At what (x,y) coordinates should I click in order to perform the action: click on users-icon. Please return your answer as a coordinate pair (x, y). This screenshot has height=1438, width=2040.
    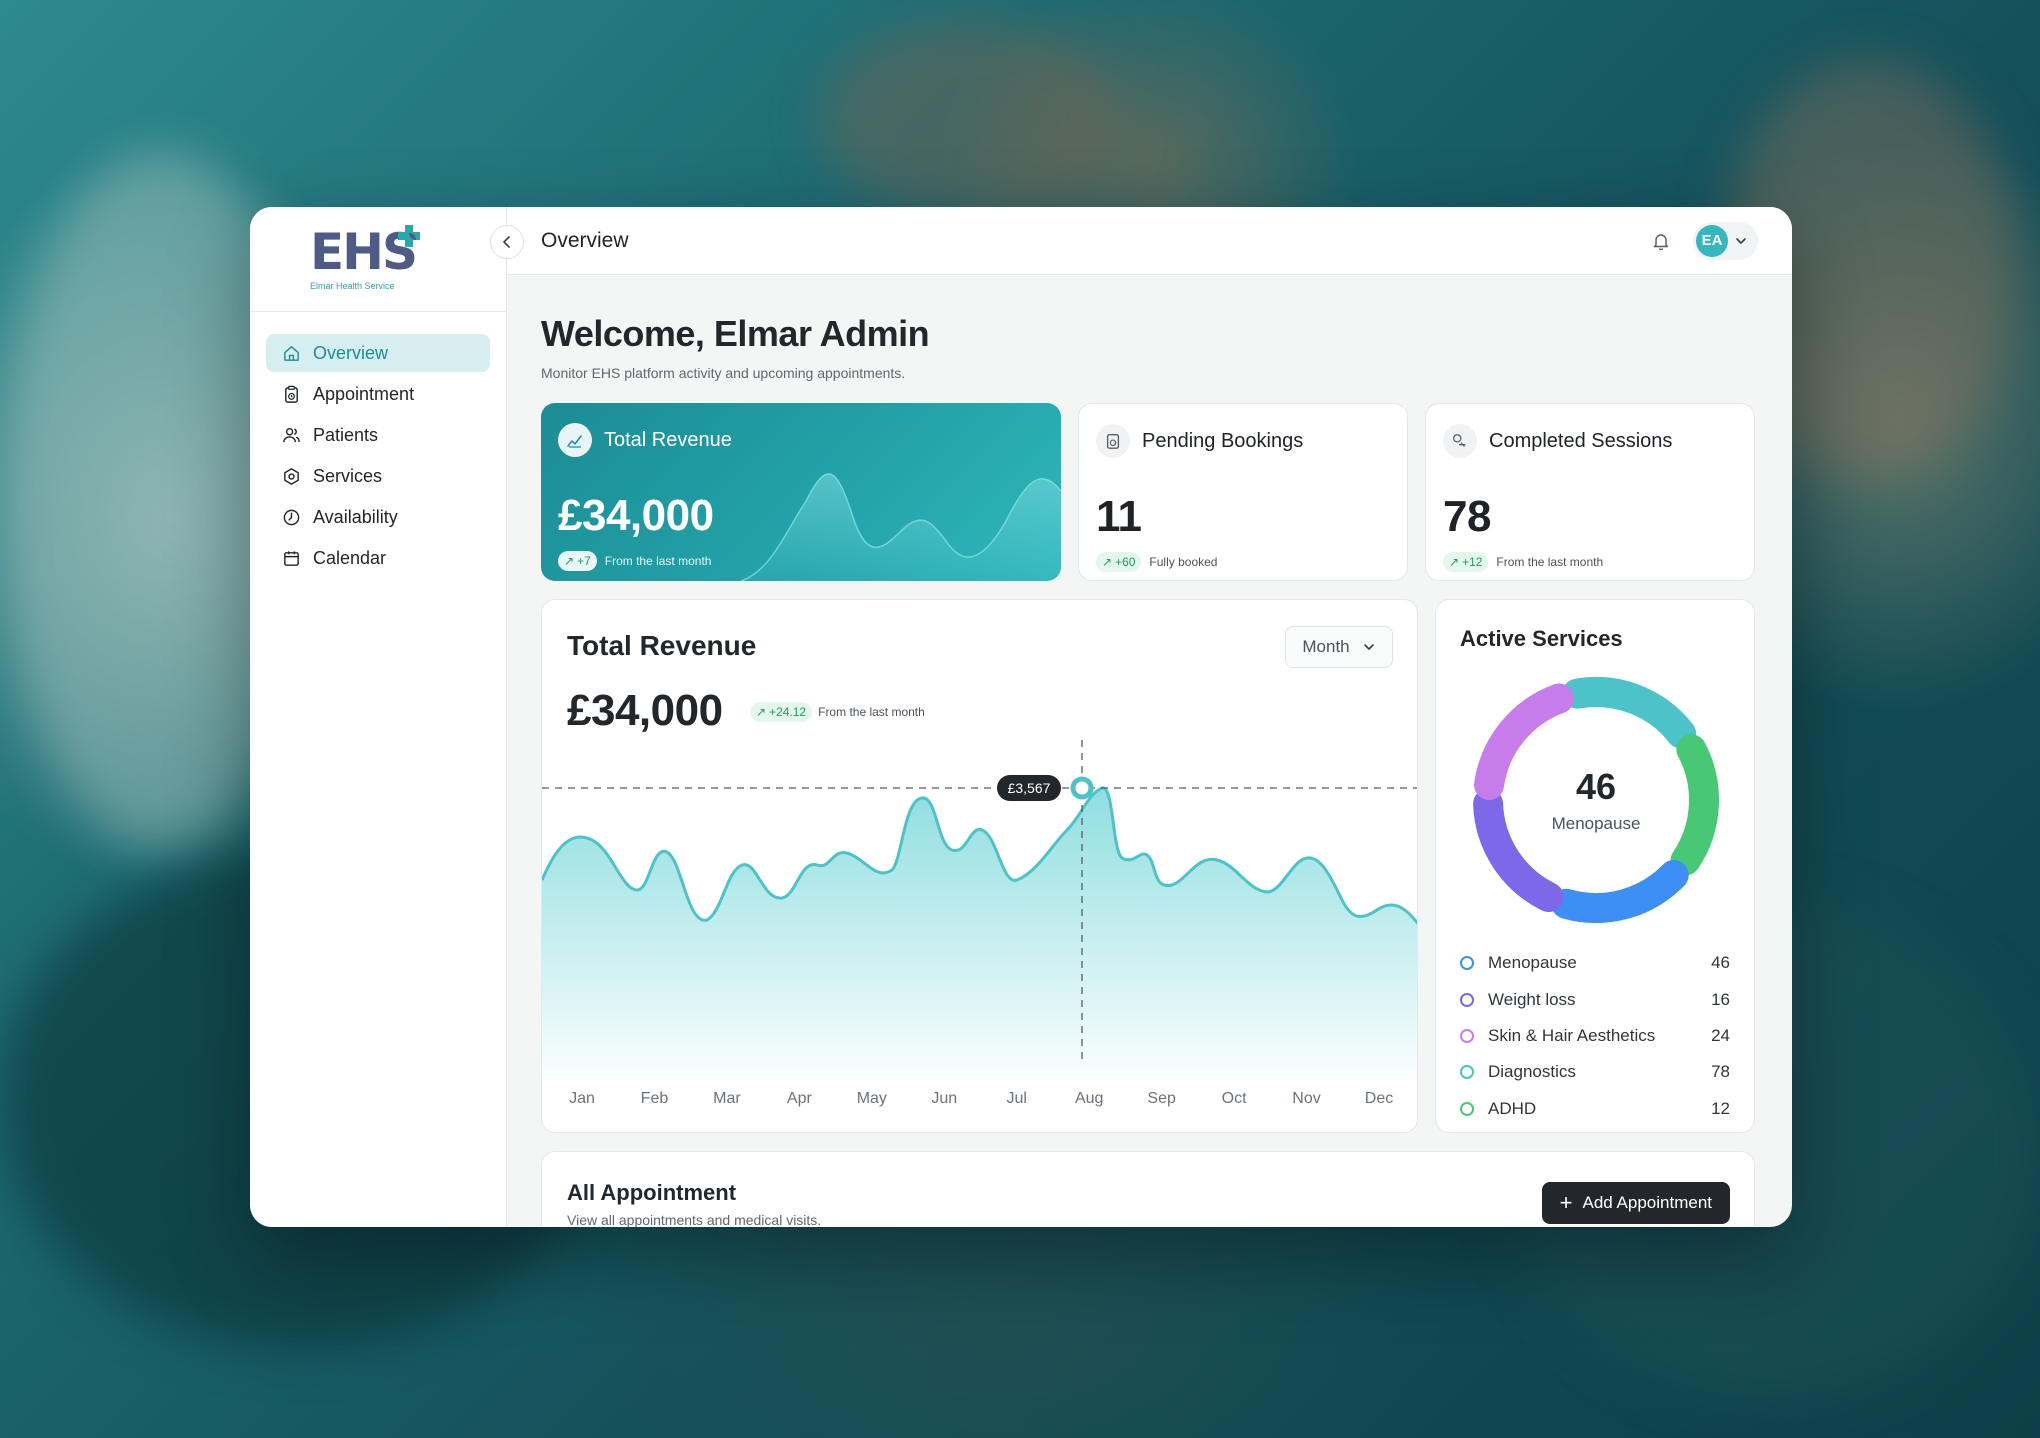
    Looking at the image, I should click on (291, 434).